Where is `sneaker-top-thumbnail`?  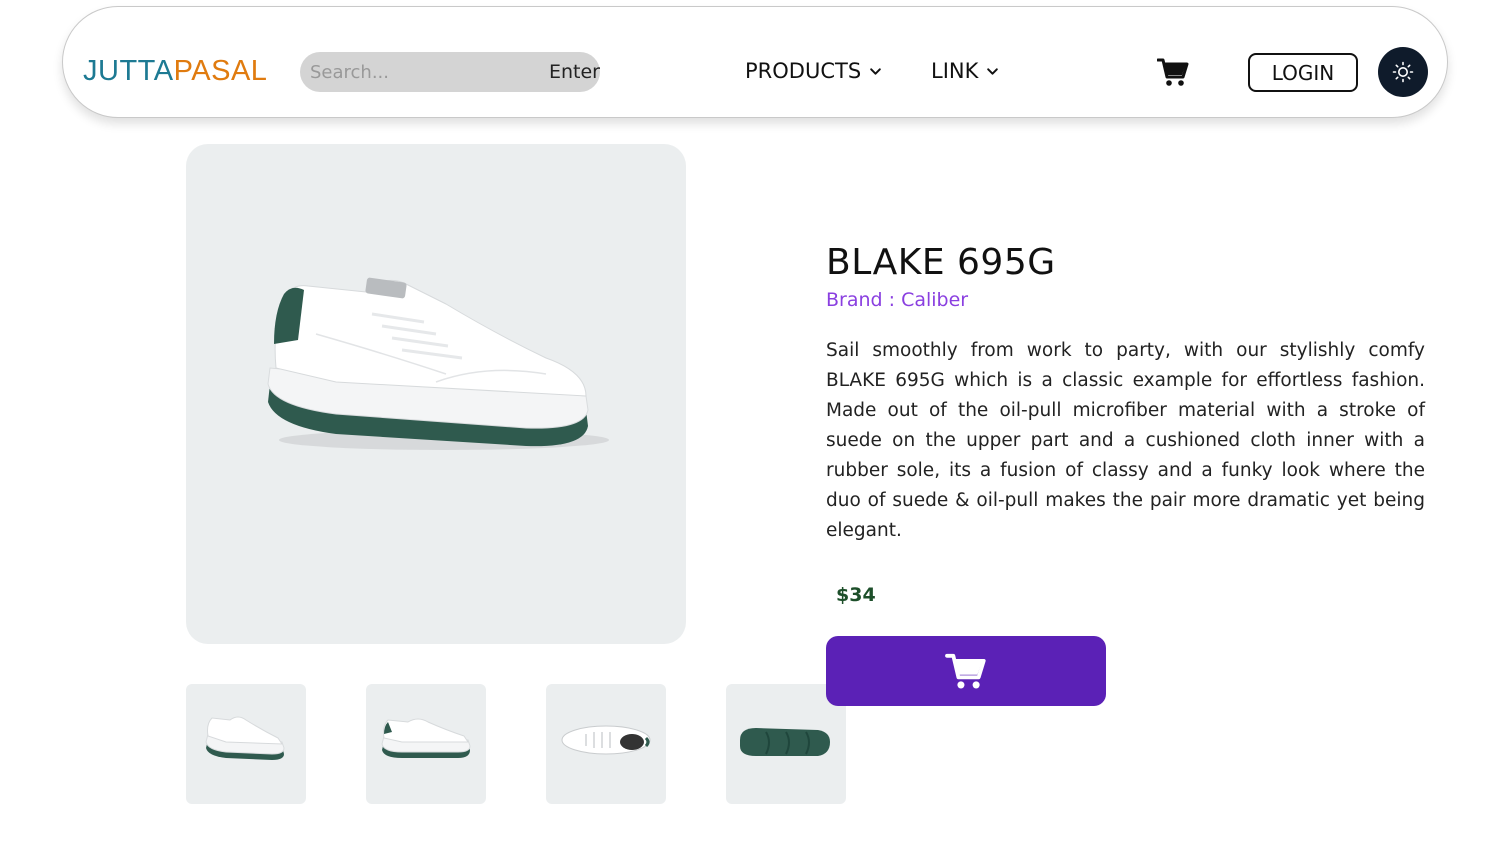 sneaker-top-thumbnail is located at coordinates (606, 740).